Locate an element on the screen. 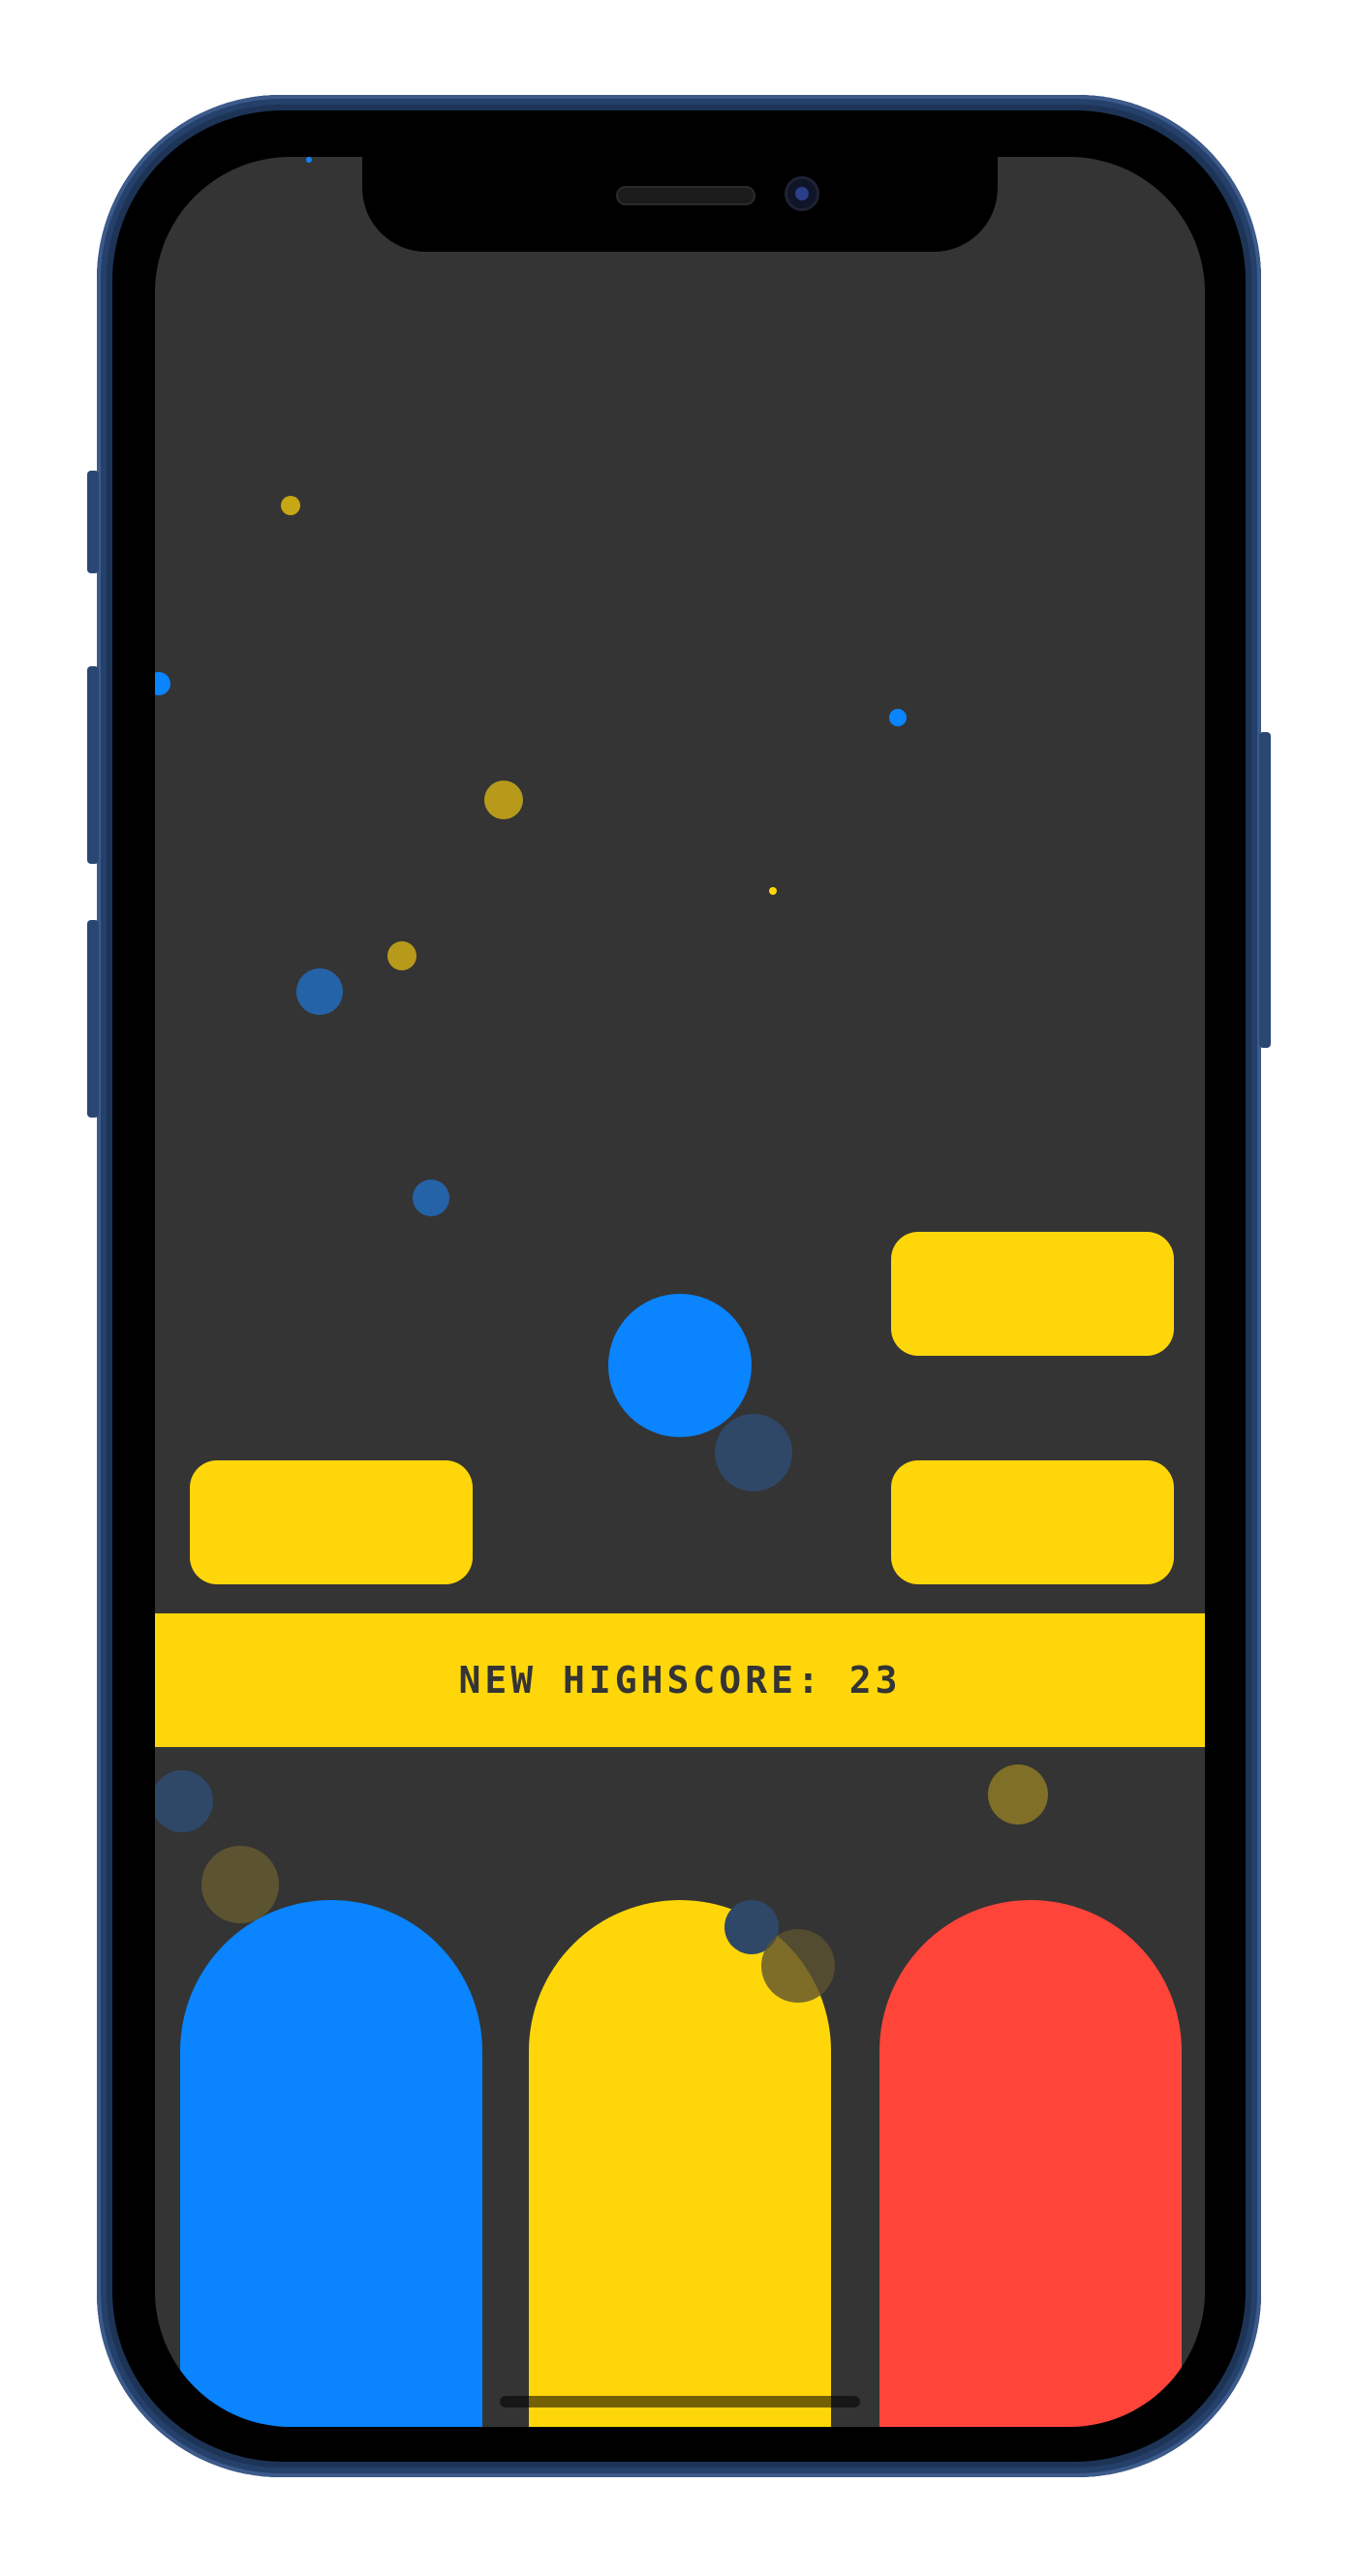 The width and height of the screenshot is (1356, 2576). home-indicator is located at coordinates (680, 2401).